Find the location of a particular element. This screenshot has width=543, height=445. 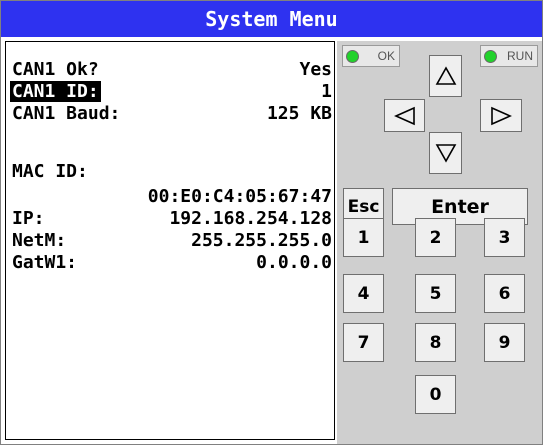

row-value: 00:E0:C4:05:67:47 is located at coordinates (239, 196).